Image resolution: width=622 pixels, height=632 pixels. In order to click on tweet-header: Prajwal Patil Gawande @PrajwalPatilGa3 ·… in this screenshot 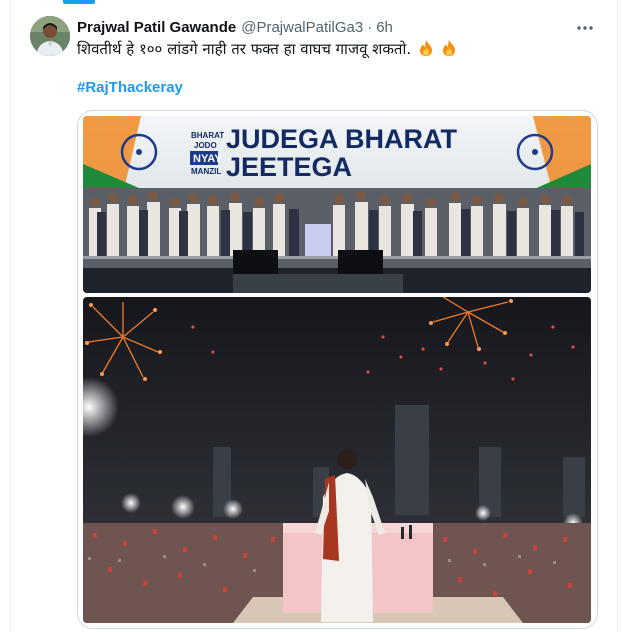, I will do `click(235, 27)`.